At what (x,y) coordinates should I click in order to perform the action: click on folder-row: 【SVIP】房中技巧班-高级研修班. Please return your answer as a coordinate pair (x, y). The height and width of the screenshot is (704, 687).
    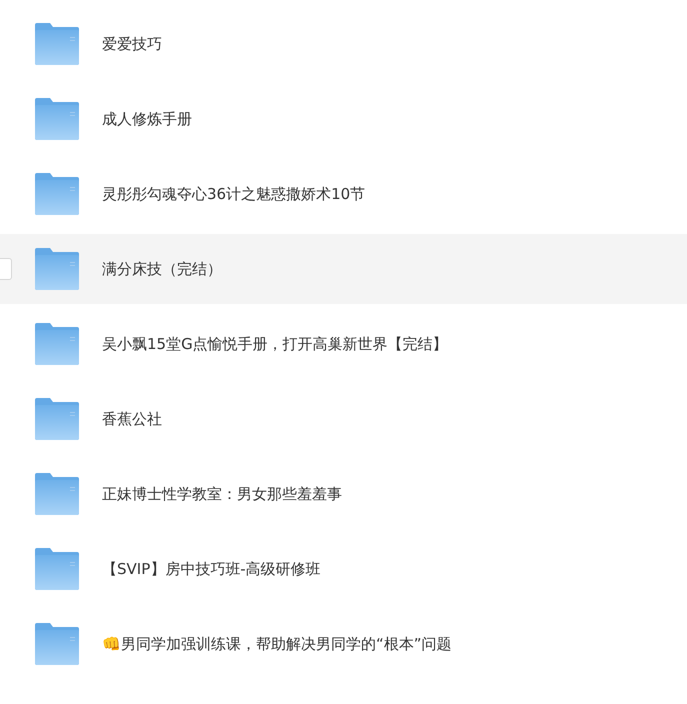
    Looking at the image, I should click on (343, 569).